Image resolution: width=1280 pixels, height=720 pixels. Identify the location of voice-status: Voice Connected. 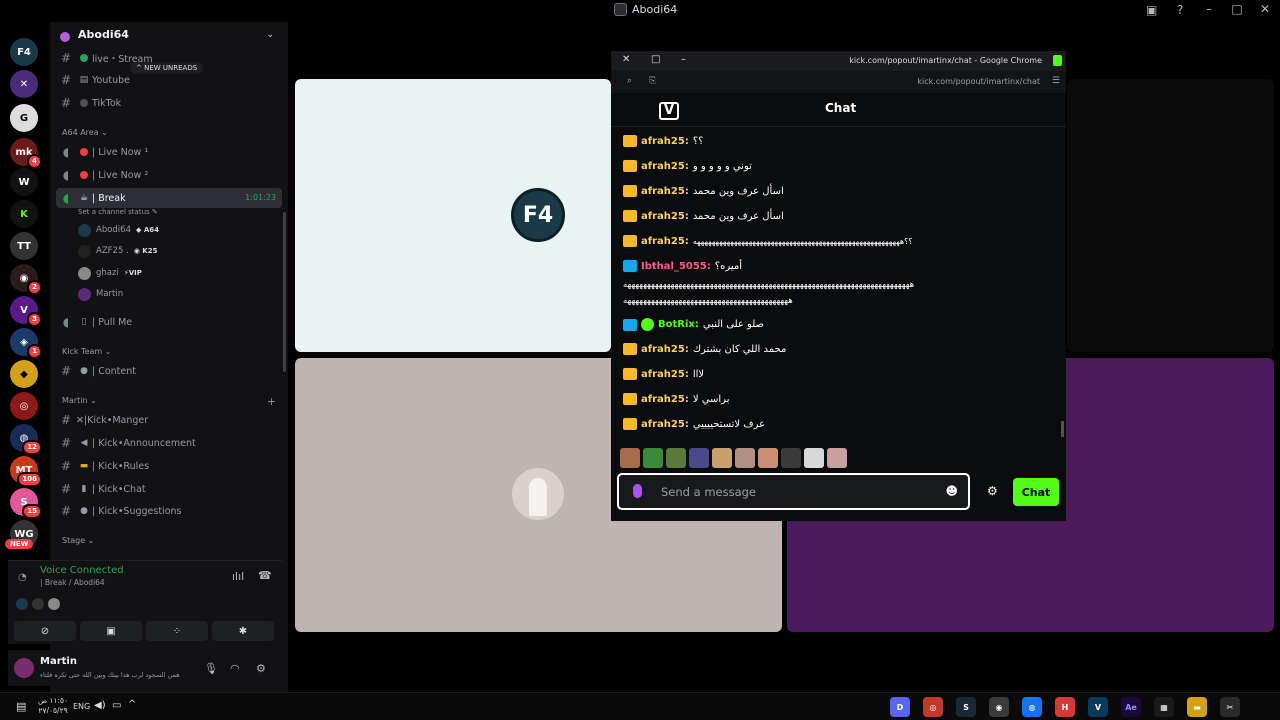
(82, 570).